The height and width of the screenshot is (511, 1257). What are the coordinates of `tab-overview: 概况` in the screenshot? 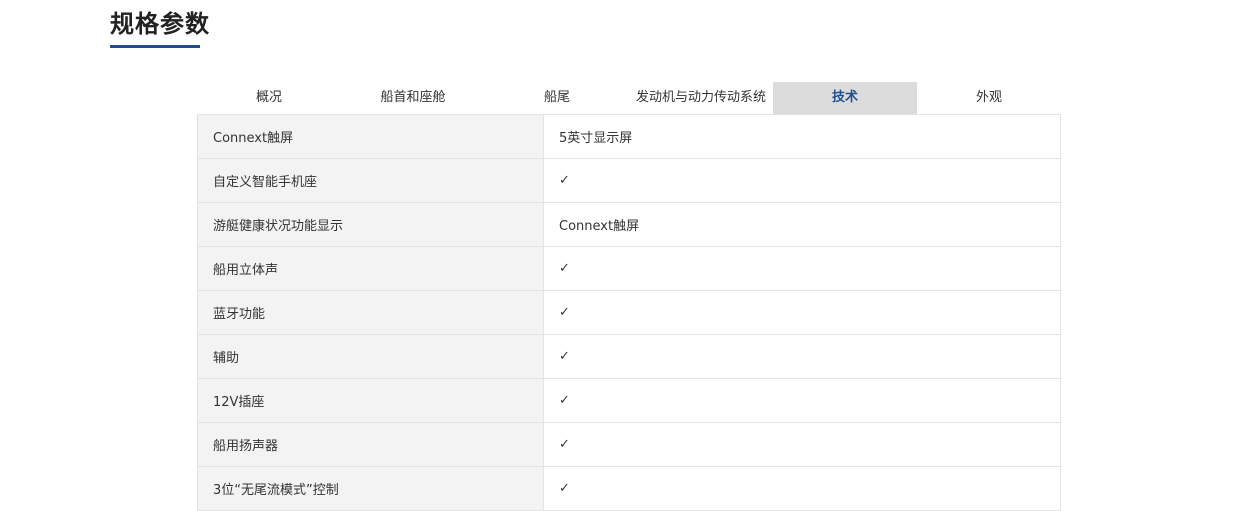 It's located at (269, 98).